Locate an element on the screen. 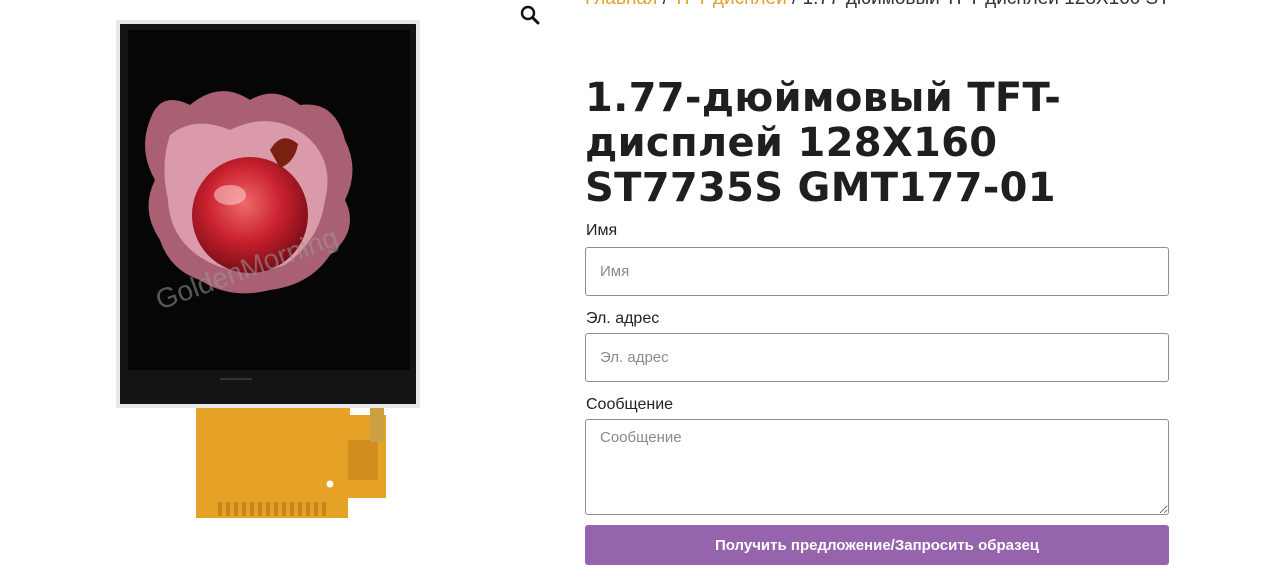  breadcrumb-home: Главная is located at coordinates (621, 4).